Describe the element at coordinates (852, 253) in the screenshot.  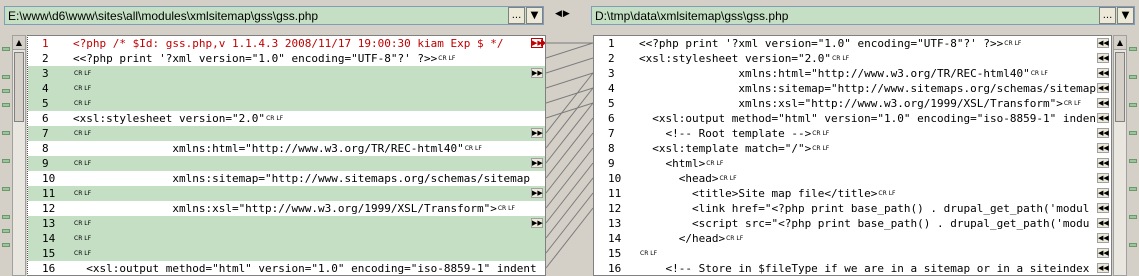
I see `line-row: 15 CR LF ◀◀` at that location.